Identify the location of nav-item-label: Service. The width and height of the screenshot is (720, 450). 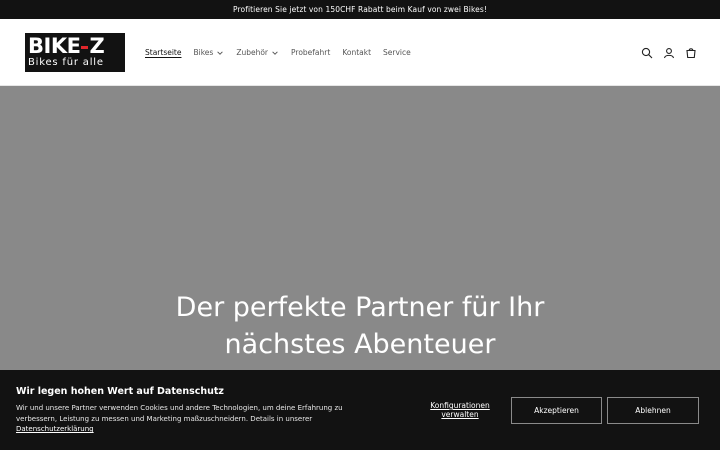
(397, 52).